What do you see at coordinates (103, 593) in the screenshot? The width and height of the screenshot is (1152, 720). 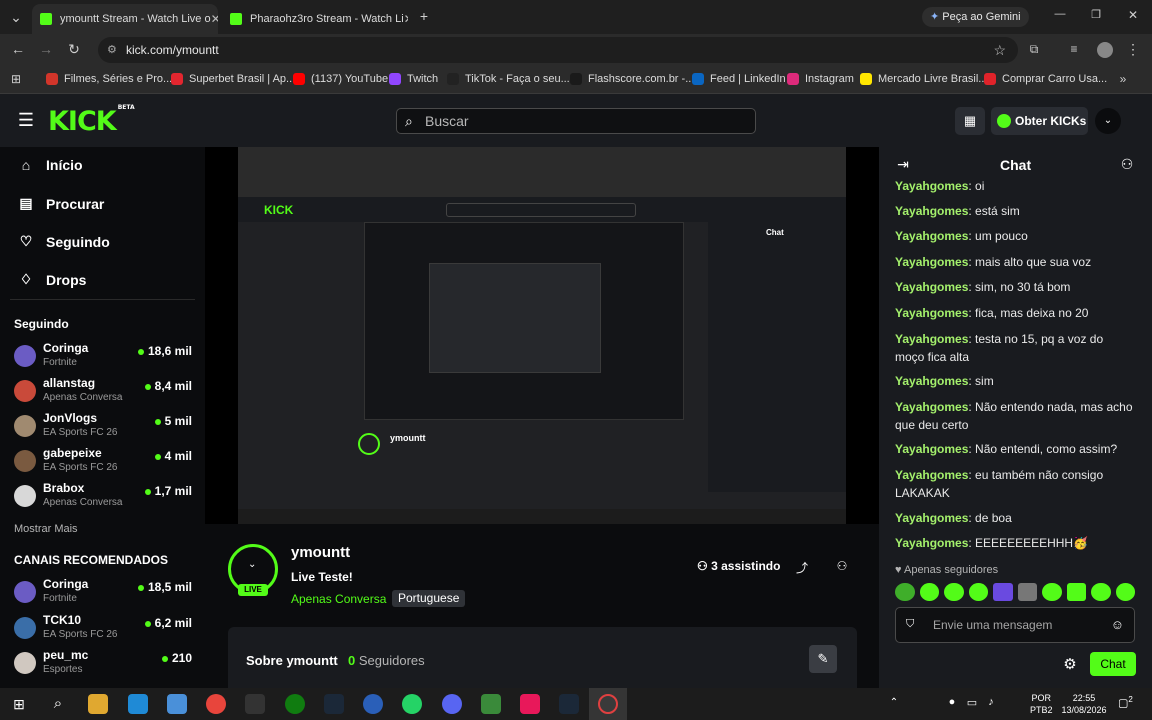 I see `recommended-channel: Coringa Fortnite 18,5 mil` at bounding box center [103, 593].